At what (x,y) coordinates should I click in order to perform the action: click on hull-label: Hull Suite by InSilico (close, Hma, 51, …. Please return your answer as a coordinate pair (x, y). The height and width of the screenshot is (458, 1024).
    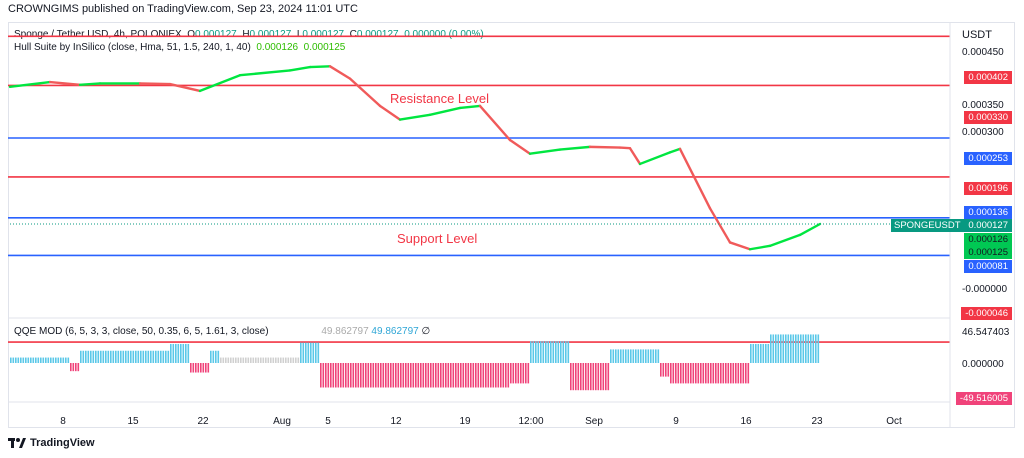
    Looking at the image, I should click on (132, 47).